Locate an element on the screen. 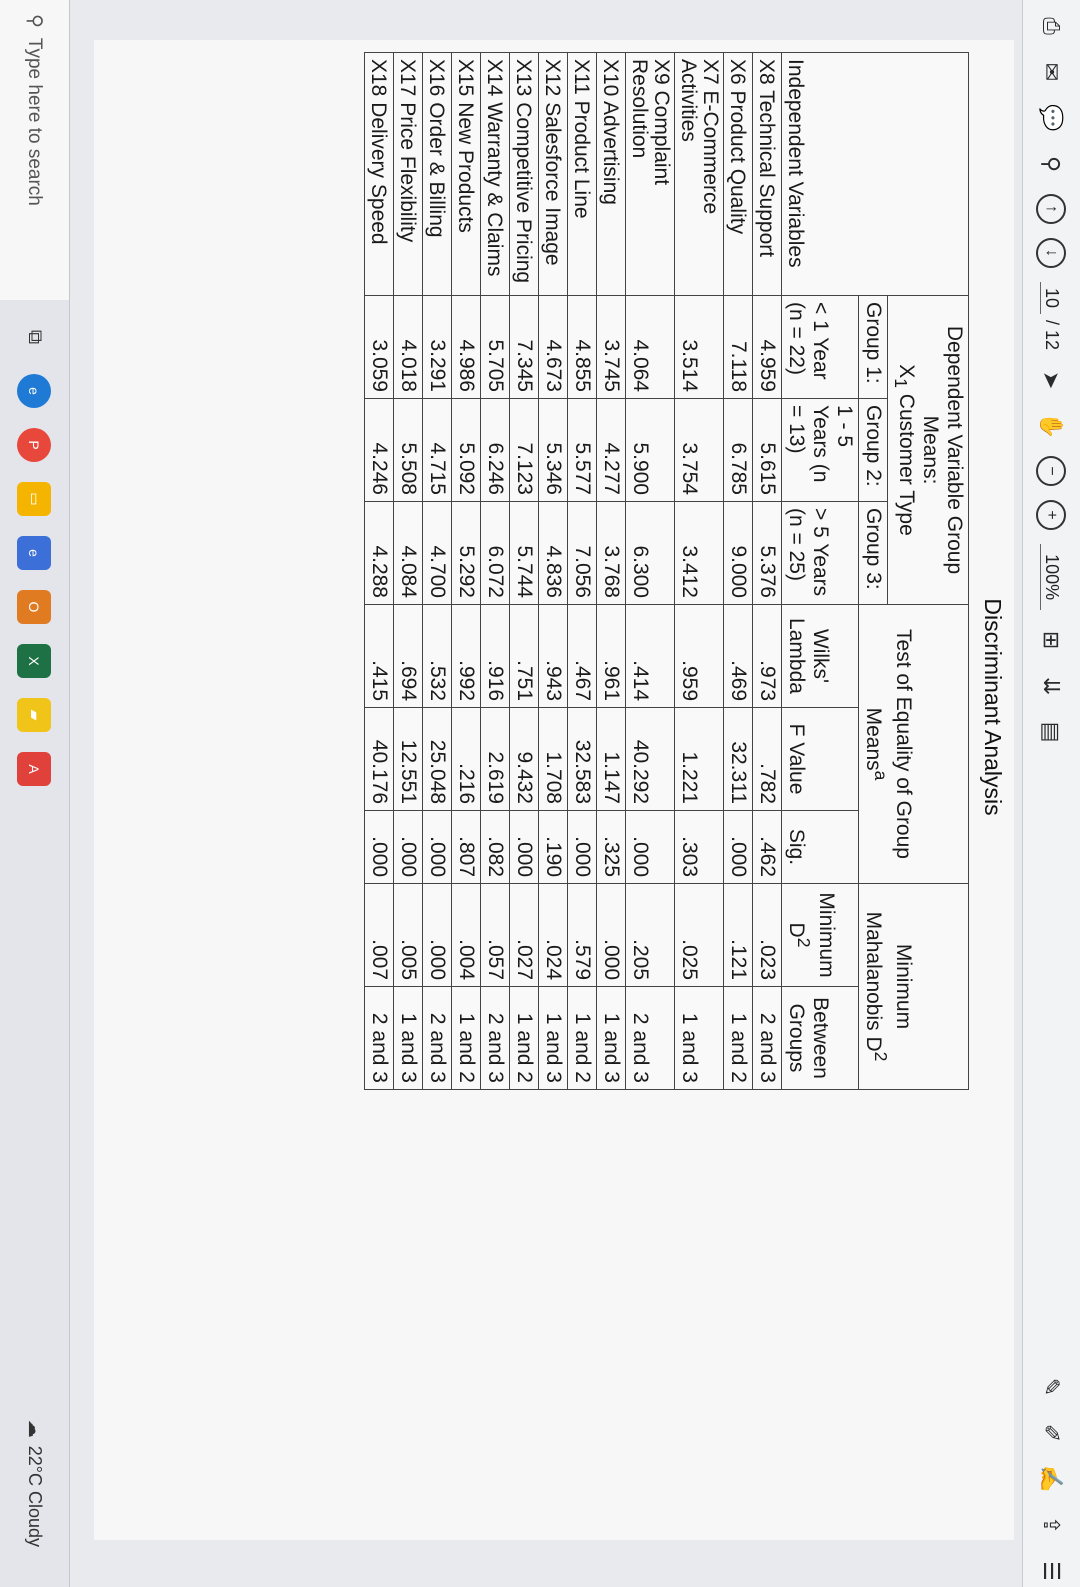  cell-f: 25.048 is located at coordinates (437, 759).